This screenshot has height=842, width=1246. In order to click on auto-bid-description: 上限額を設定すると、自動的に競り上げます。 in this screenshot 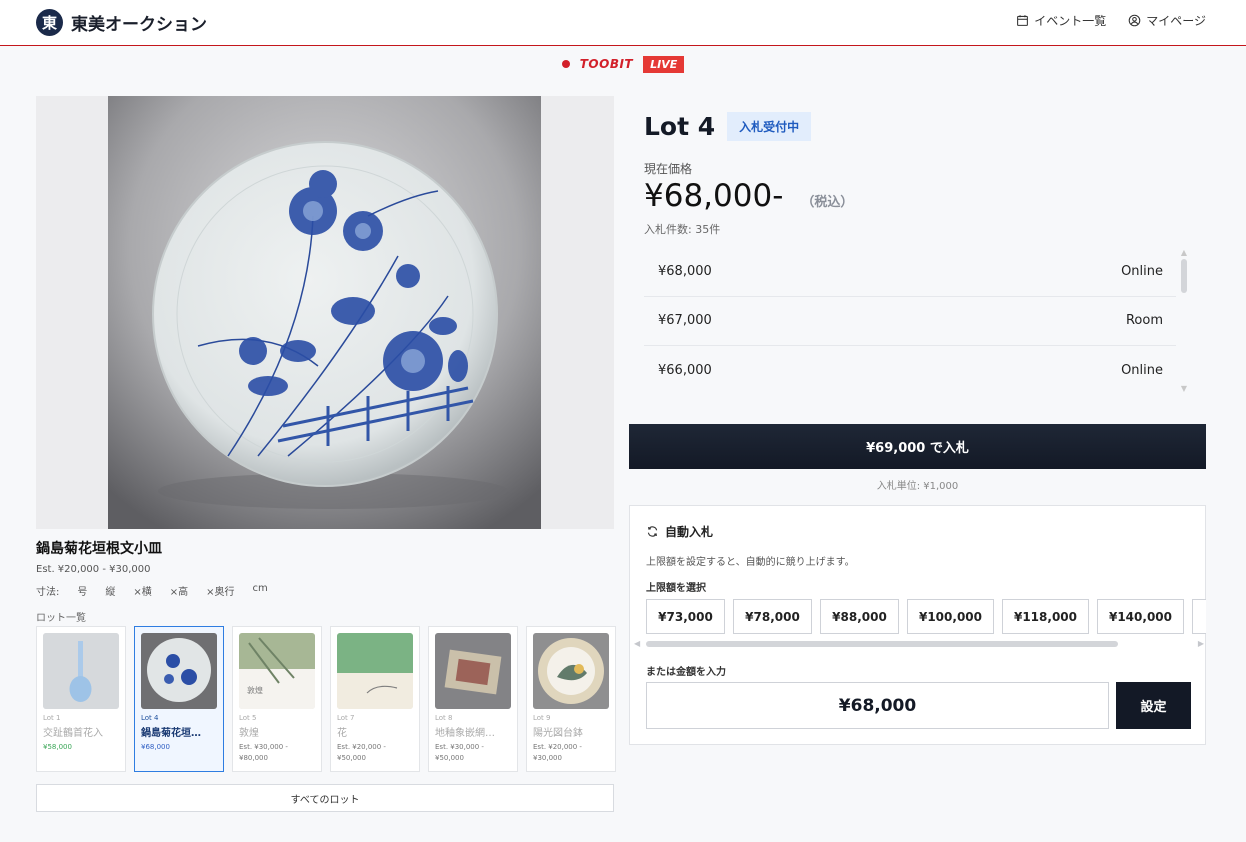, I will do `click(750, 562)`.